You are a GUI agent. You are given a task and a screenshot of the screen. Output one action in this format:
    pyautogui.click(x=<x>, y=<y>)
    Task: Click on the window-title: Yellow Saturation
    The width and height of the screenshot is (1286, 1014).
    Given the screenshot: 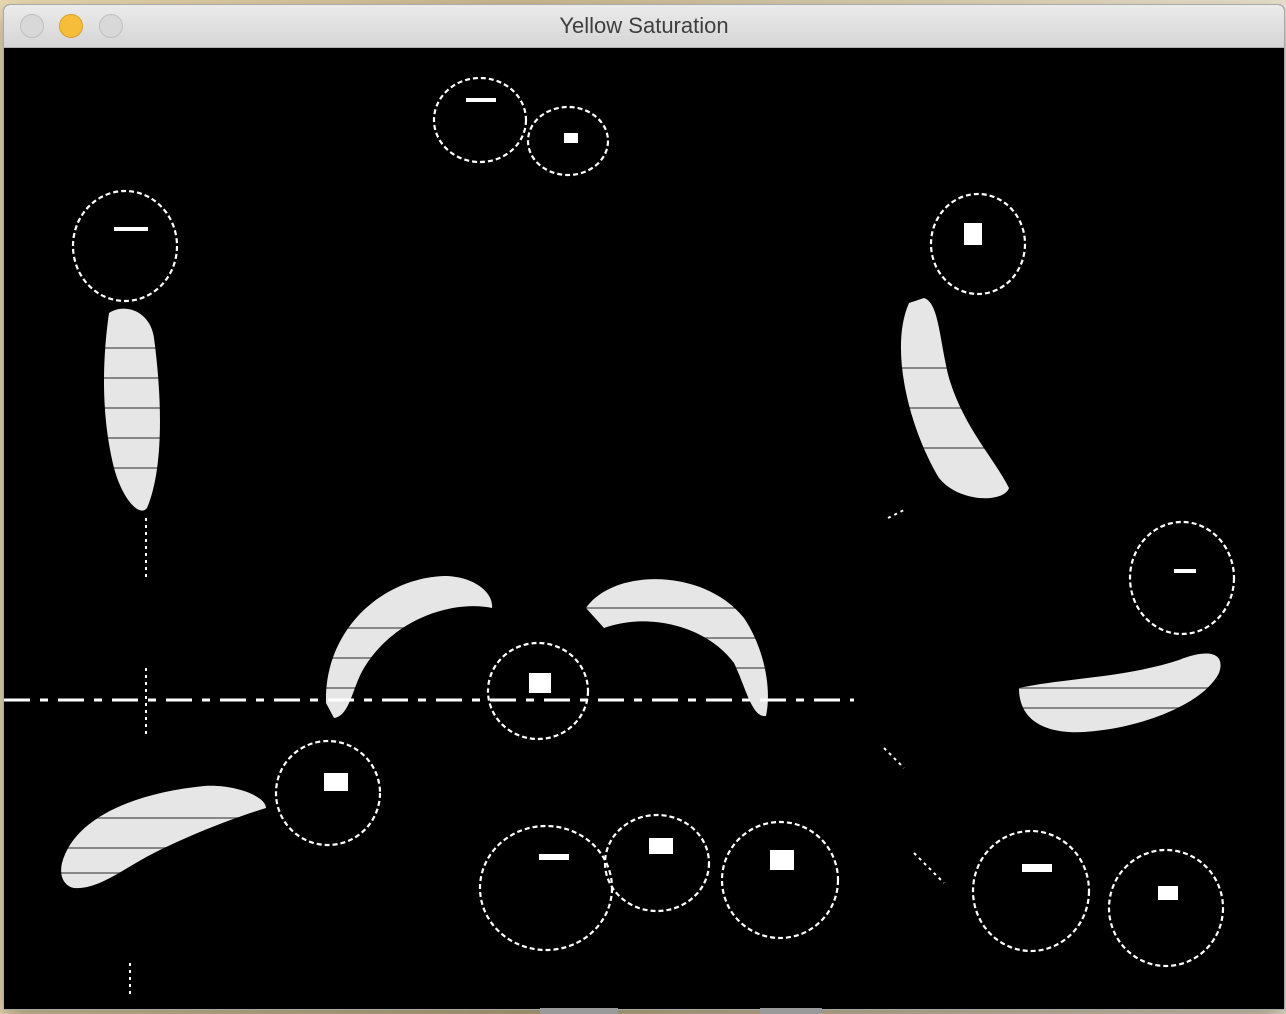 What is the action you would take?
    pyautogui.click(x=644, y=25)
    